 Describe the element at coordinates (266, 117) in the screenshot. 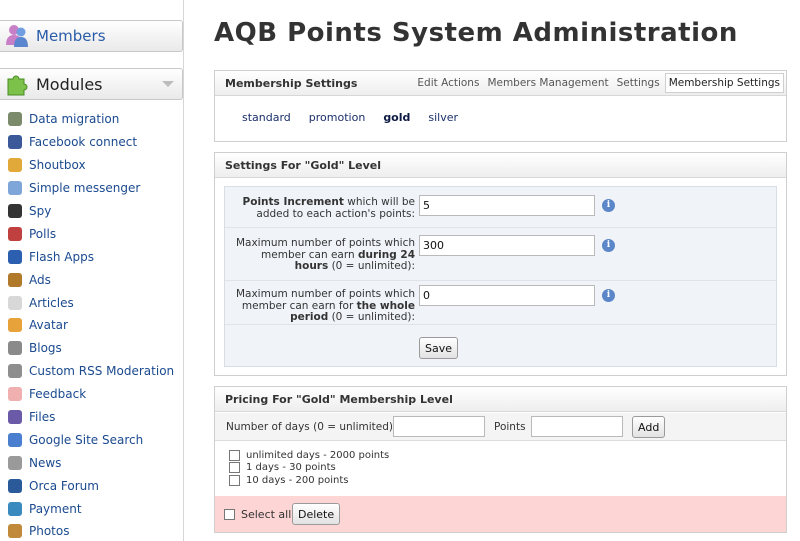

I see `level-link-standard: standard` at that location.